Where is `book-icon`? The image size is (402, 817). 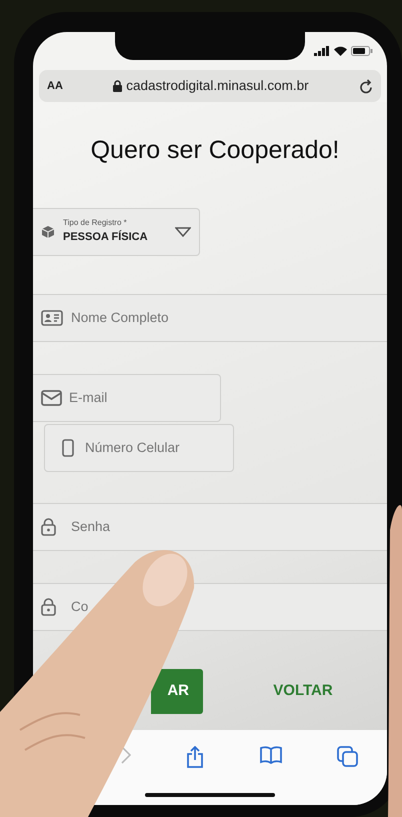
book-icon is located at coordinates (271, 755).